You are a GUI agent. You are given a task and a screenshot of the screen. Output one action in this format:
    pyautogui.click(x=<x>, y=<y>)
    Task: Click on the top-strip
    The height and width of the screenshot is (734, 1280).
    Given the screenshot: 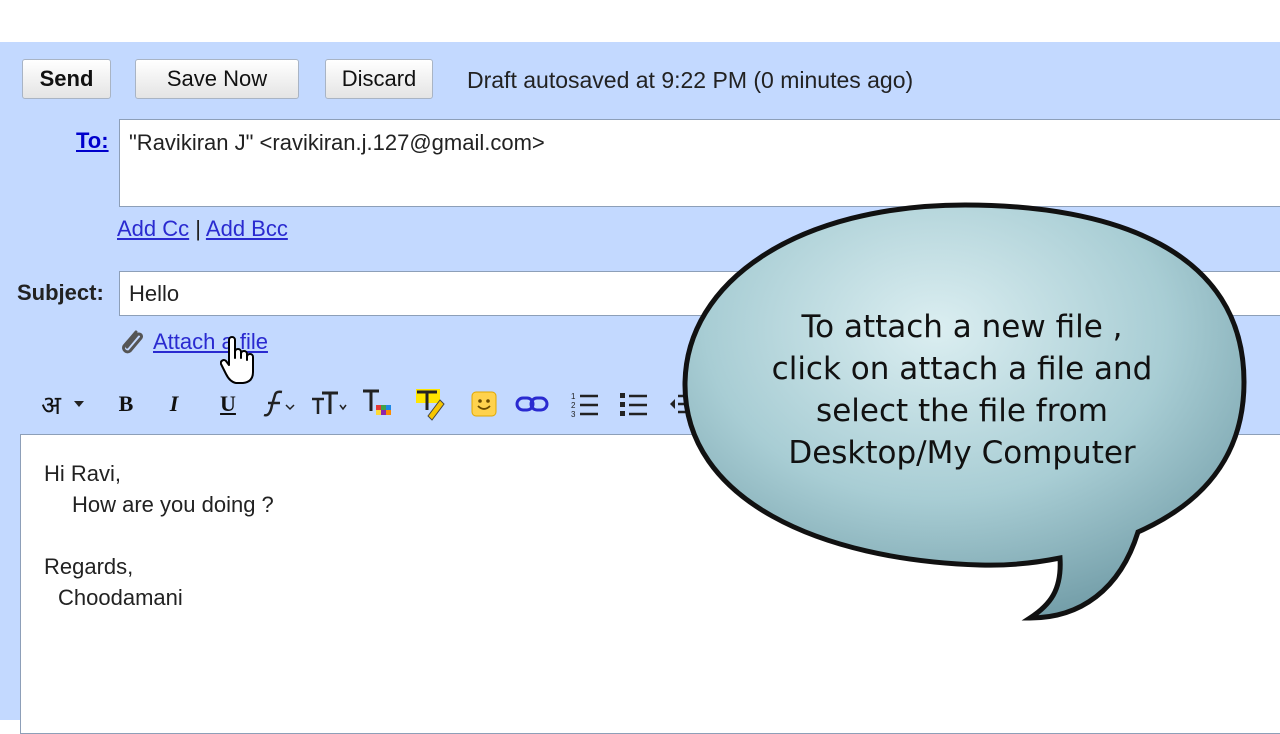 What is the action you would take?
    pyautogui.click(x=640, y=21)
    